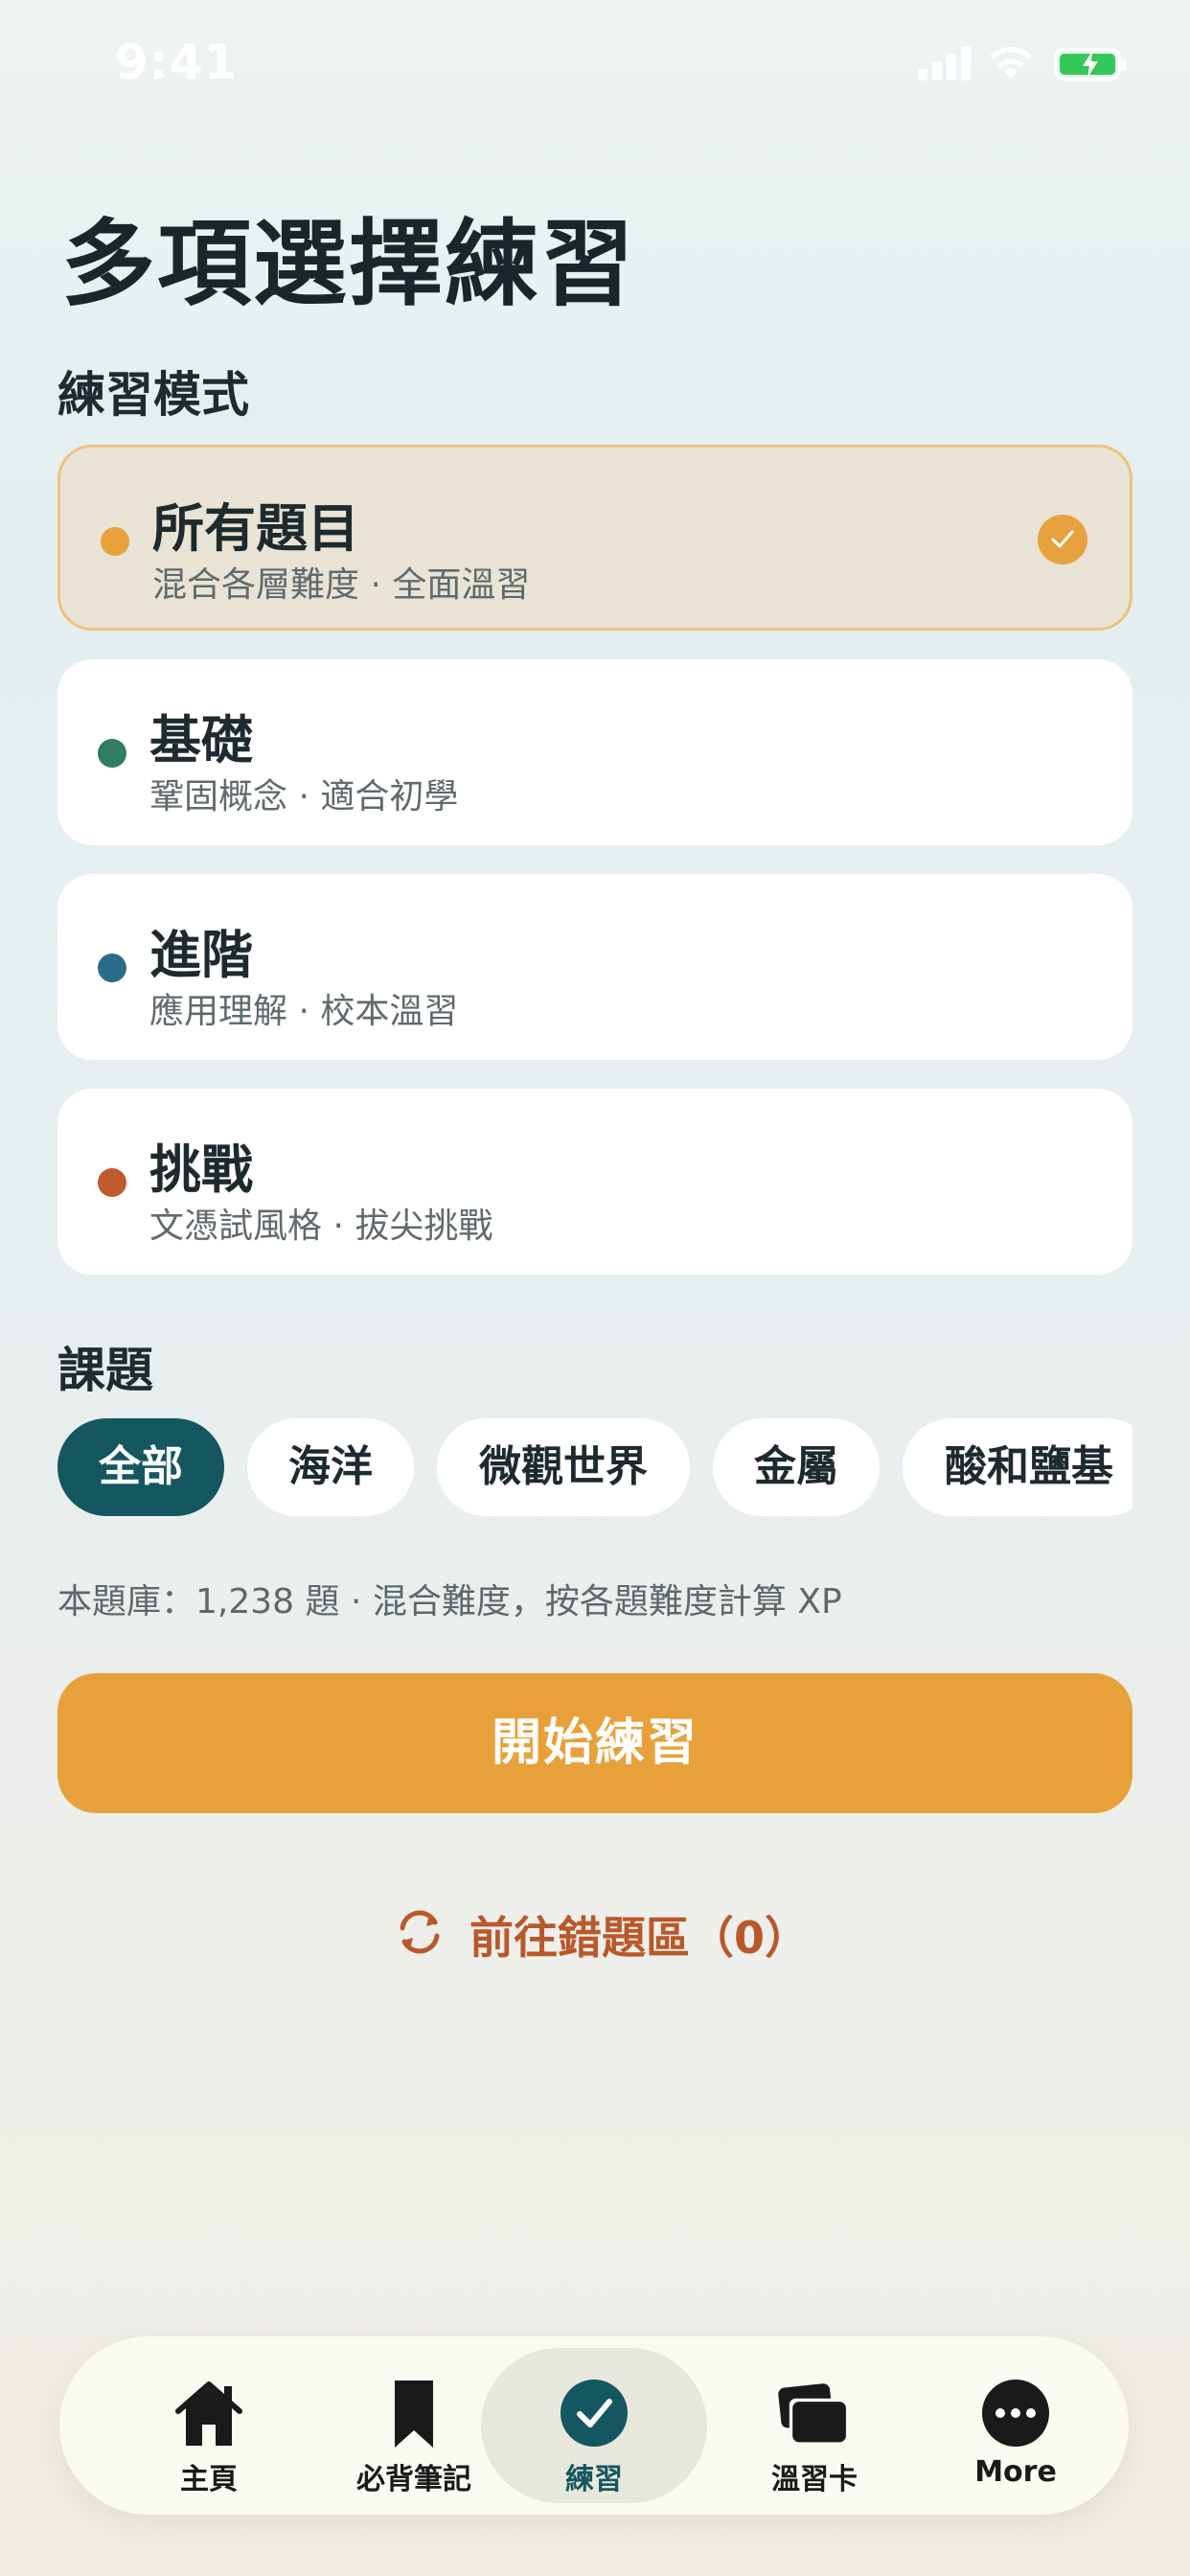 The image size is (1190, 2576). What do you see at coordinates (796, 1467) in the screenshot?
I see `topic-chip-metals: 金屬` at bounding box center [796, 1467].